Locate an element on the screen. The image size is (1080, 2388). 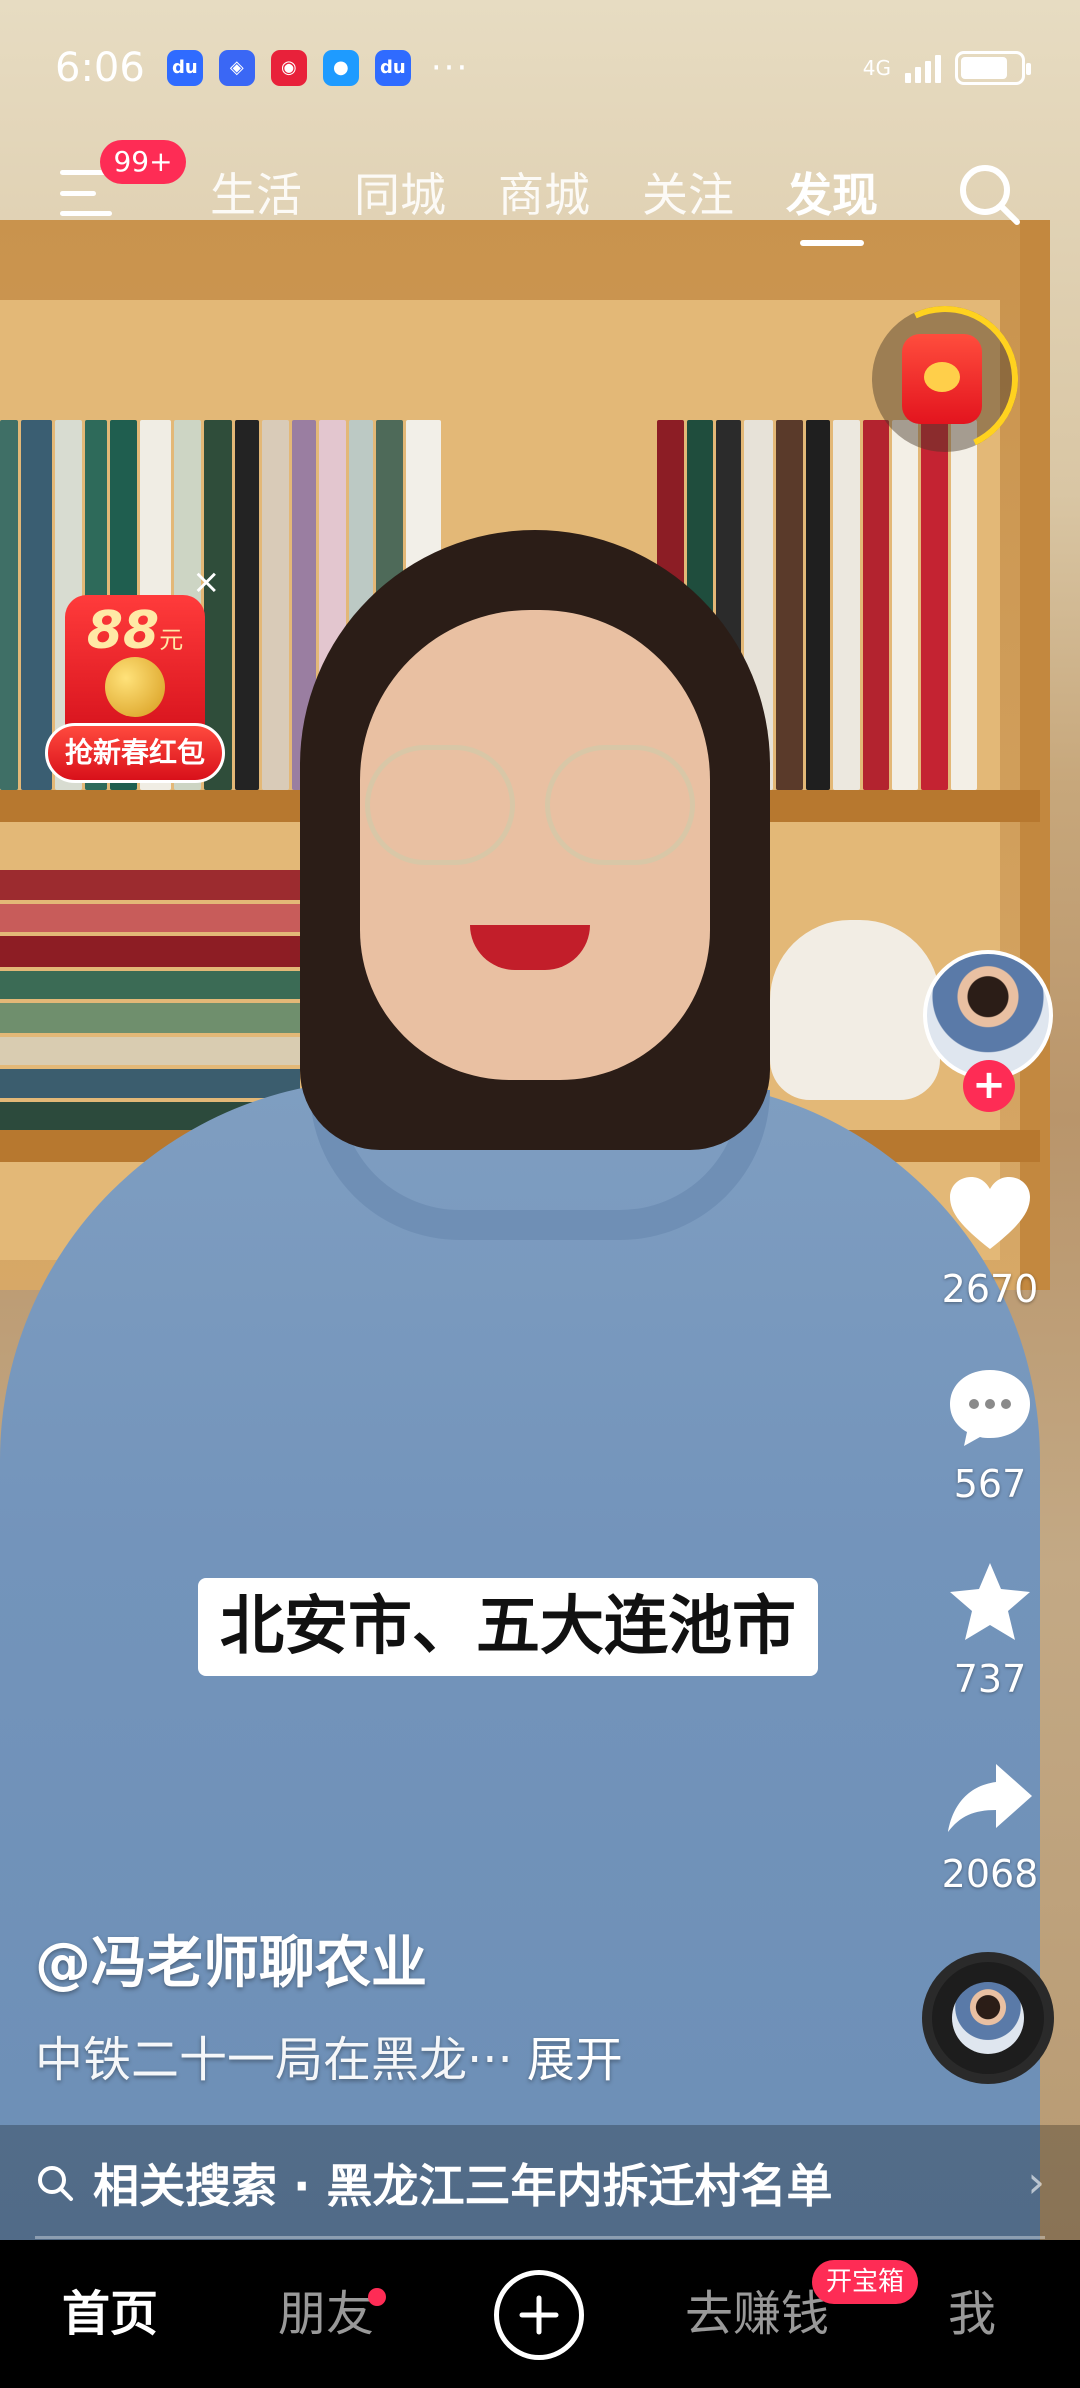
top-nav: 99+ 生活 同城 商城 关注 发现 is located at coordinates (540, 195).